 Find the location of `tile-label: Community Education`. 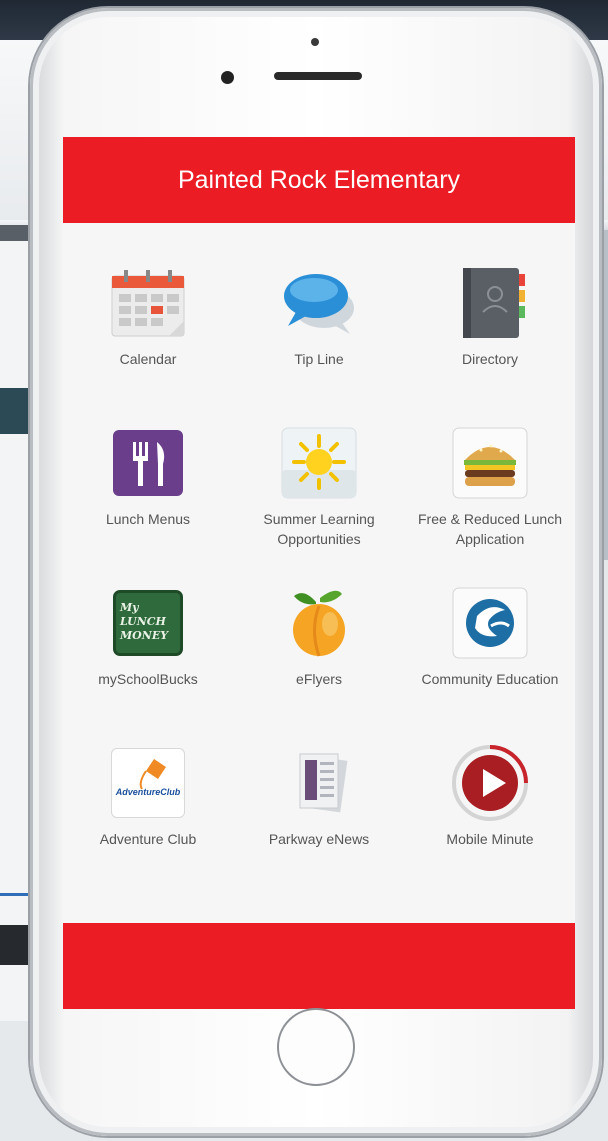

tile-label: Community Education is located at coordinates (490, 679).